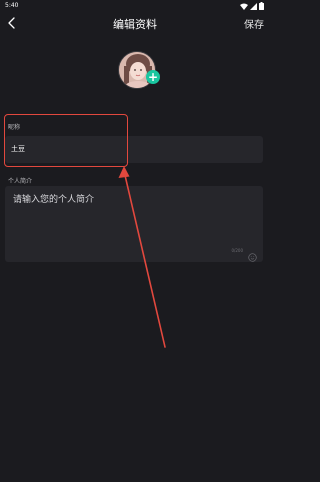 The image size is (320, 482). I want to click on plus-icon: +, so click(153, 77).